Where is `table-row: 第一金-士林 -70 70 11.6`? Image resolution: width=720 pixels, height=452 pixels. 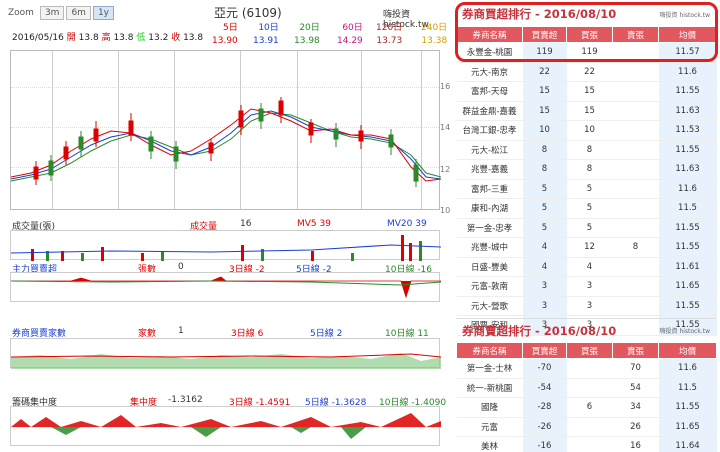 table-row: 第一金-士林 -70 70 11.6 is located at coordinates (586, 368).